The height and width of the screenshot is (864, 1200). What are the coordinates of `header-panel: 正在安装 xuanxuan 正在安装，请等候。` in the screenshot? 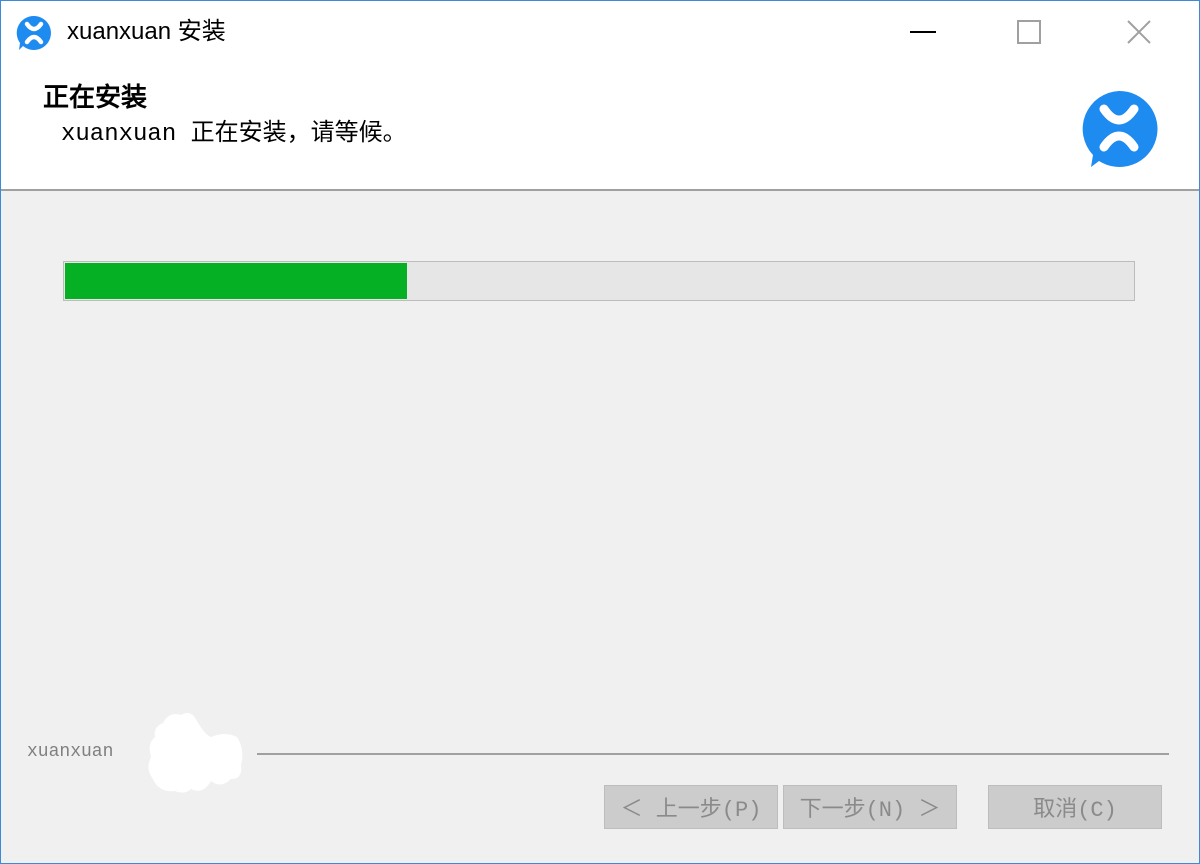 It's located at (600, 127).